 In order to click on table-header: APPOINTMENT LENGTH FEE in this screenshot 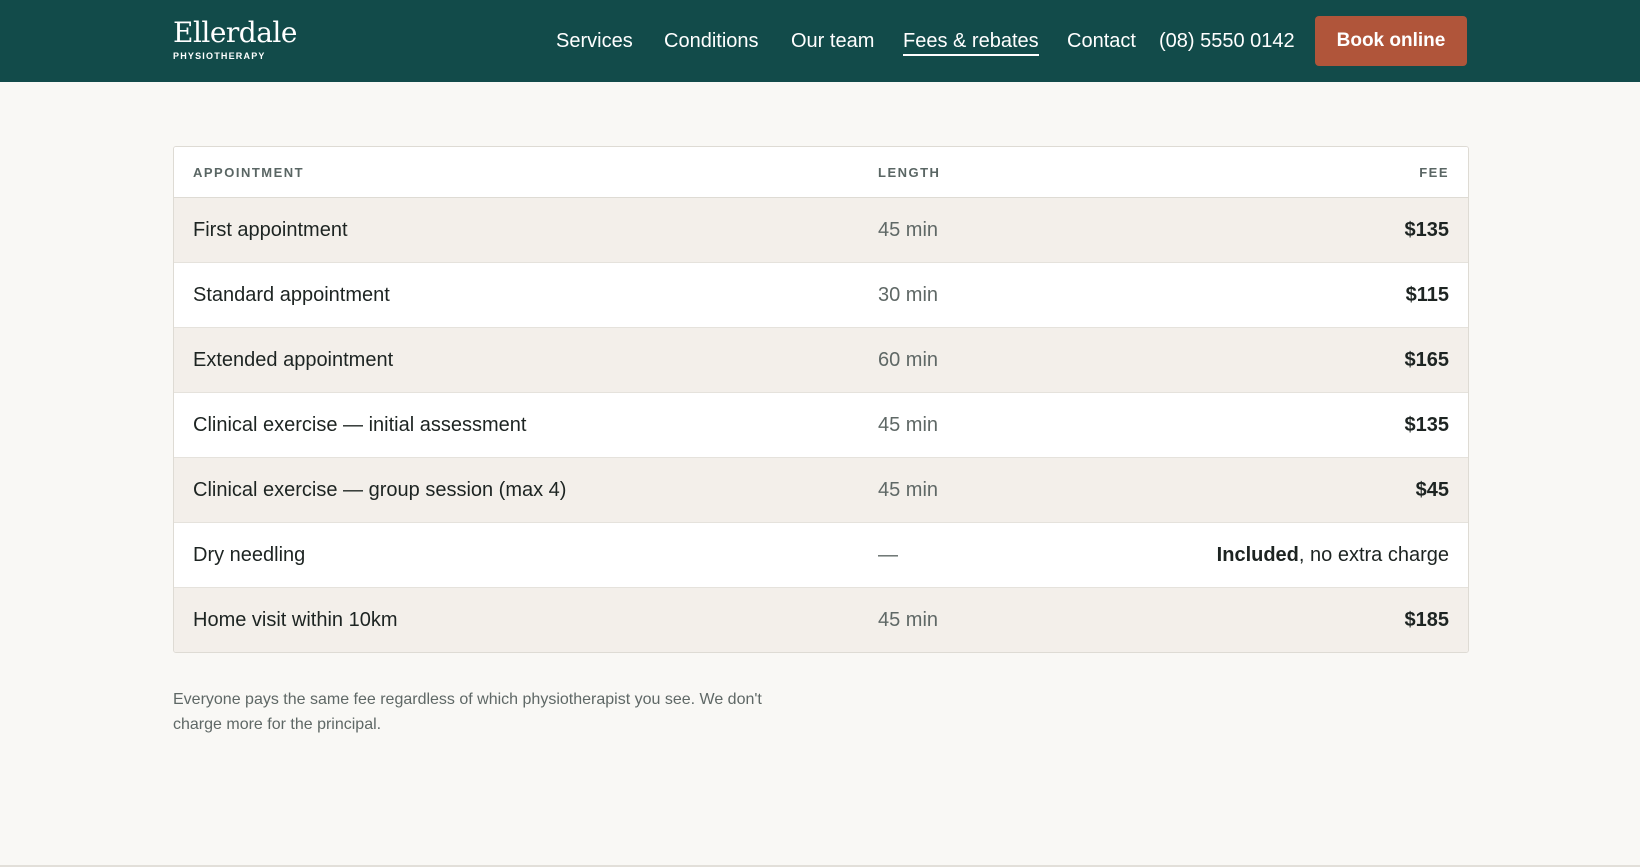, I will do `click(821, 172)`.